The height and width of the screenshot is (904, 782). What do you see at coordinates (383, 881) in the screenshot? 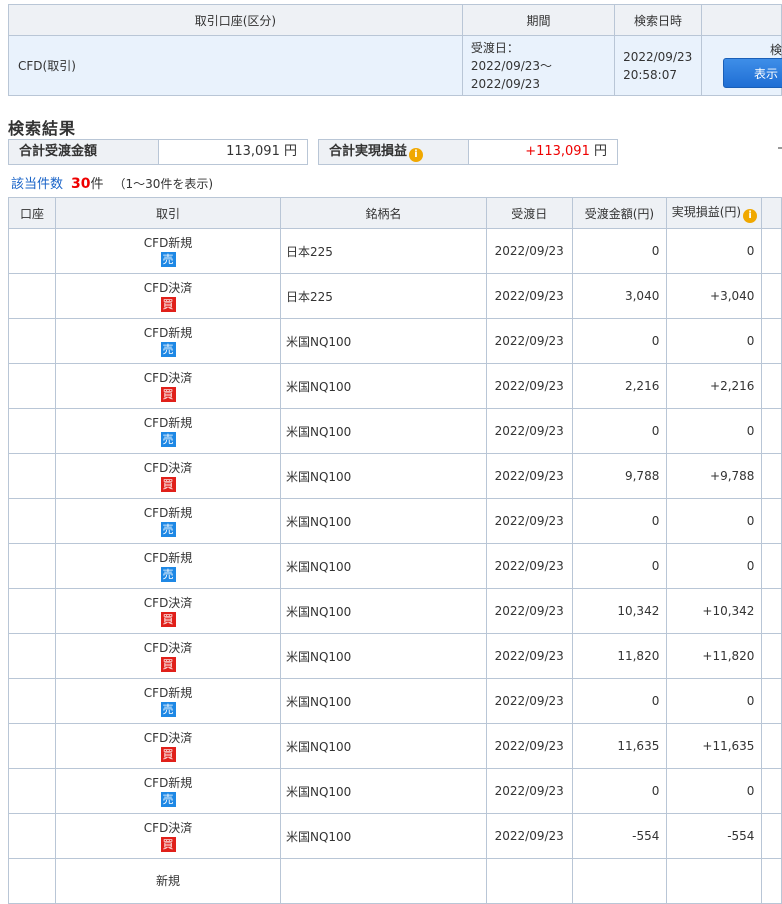
I see `cell-name` at bounding box center [383, 881].